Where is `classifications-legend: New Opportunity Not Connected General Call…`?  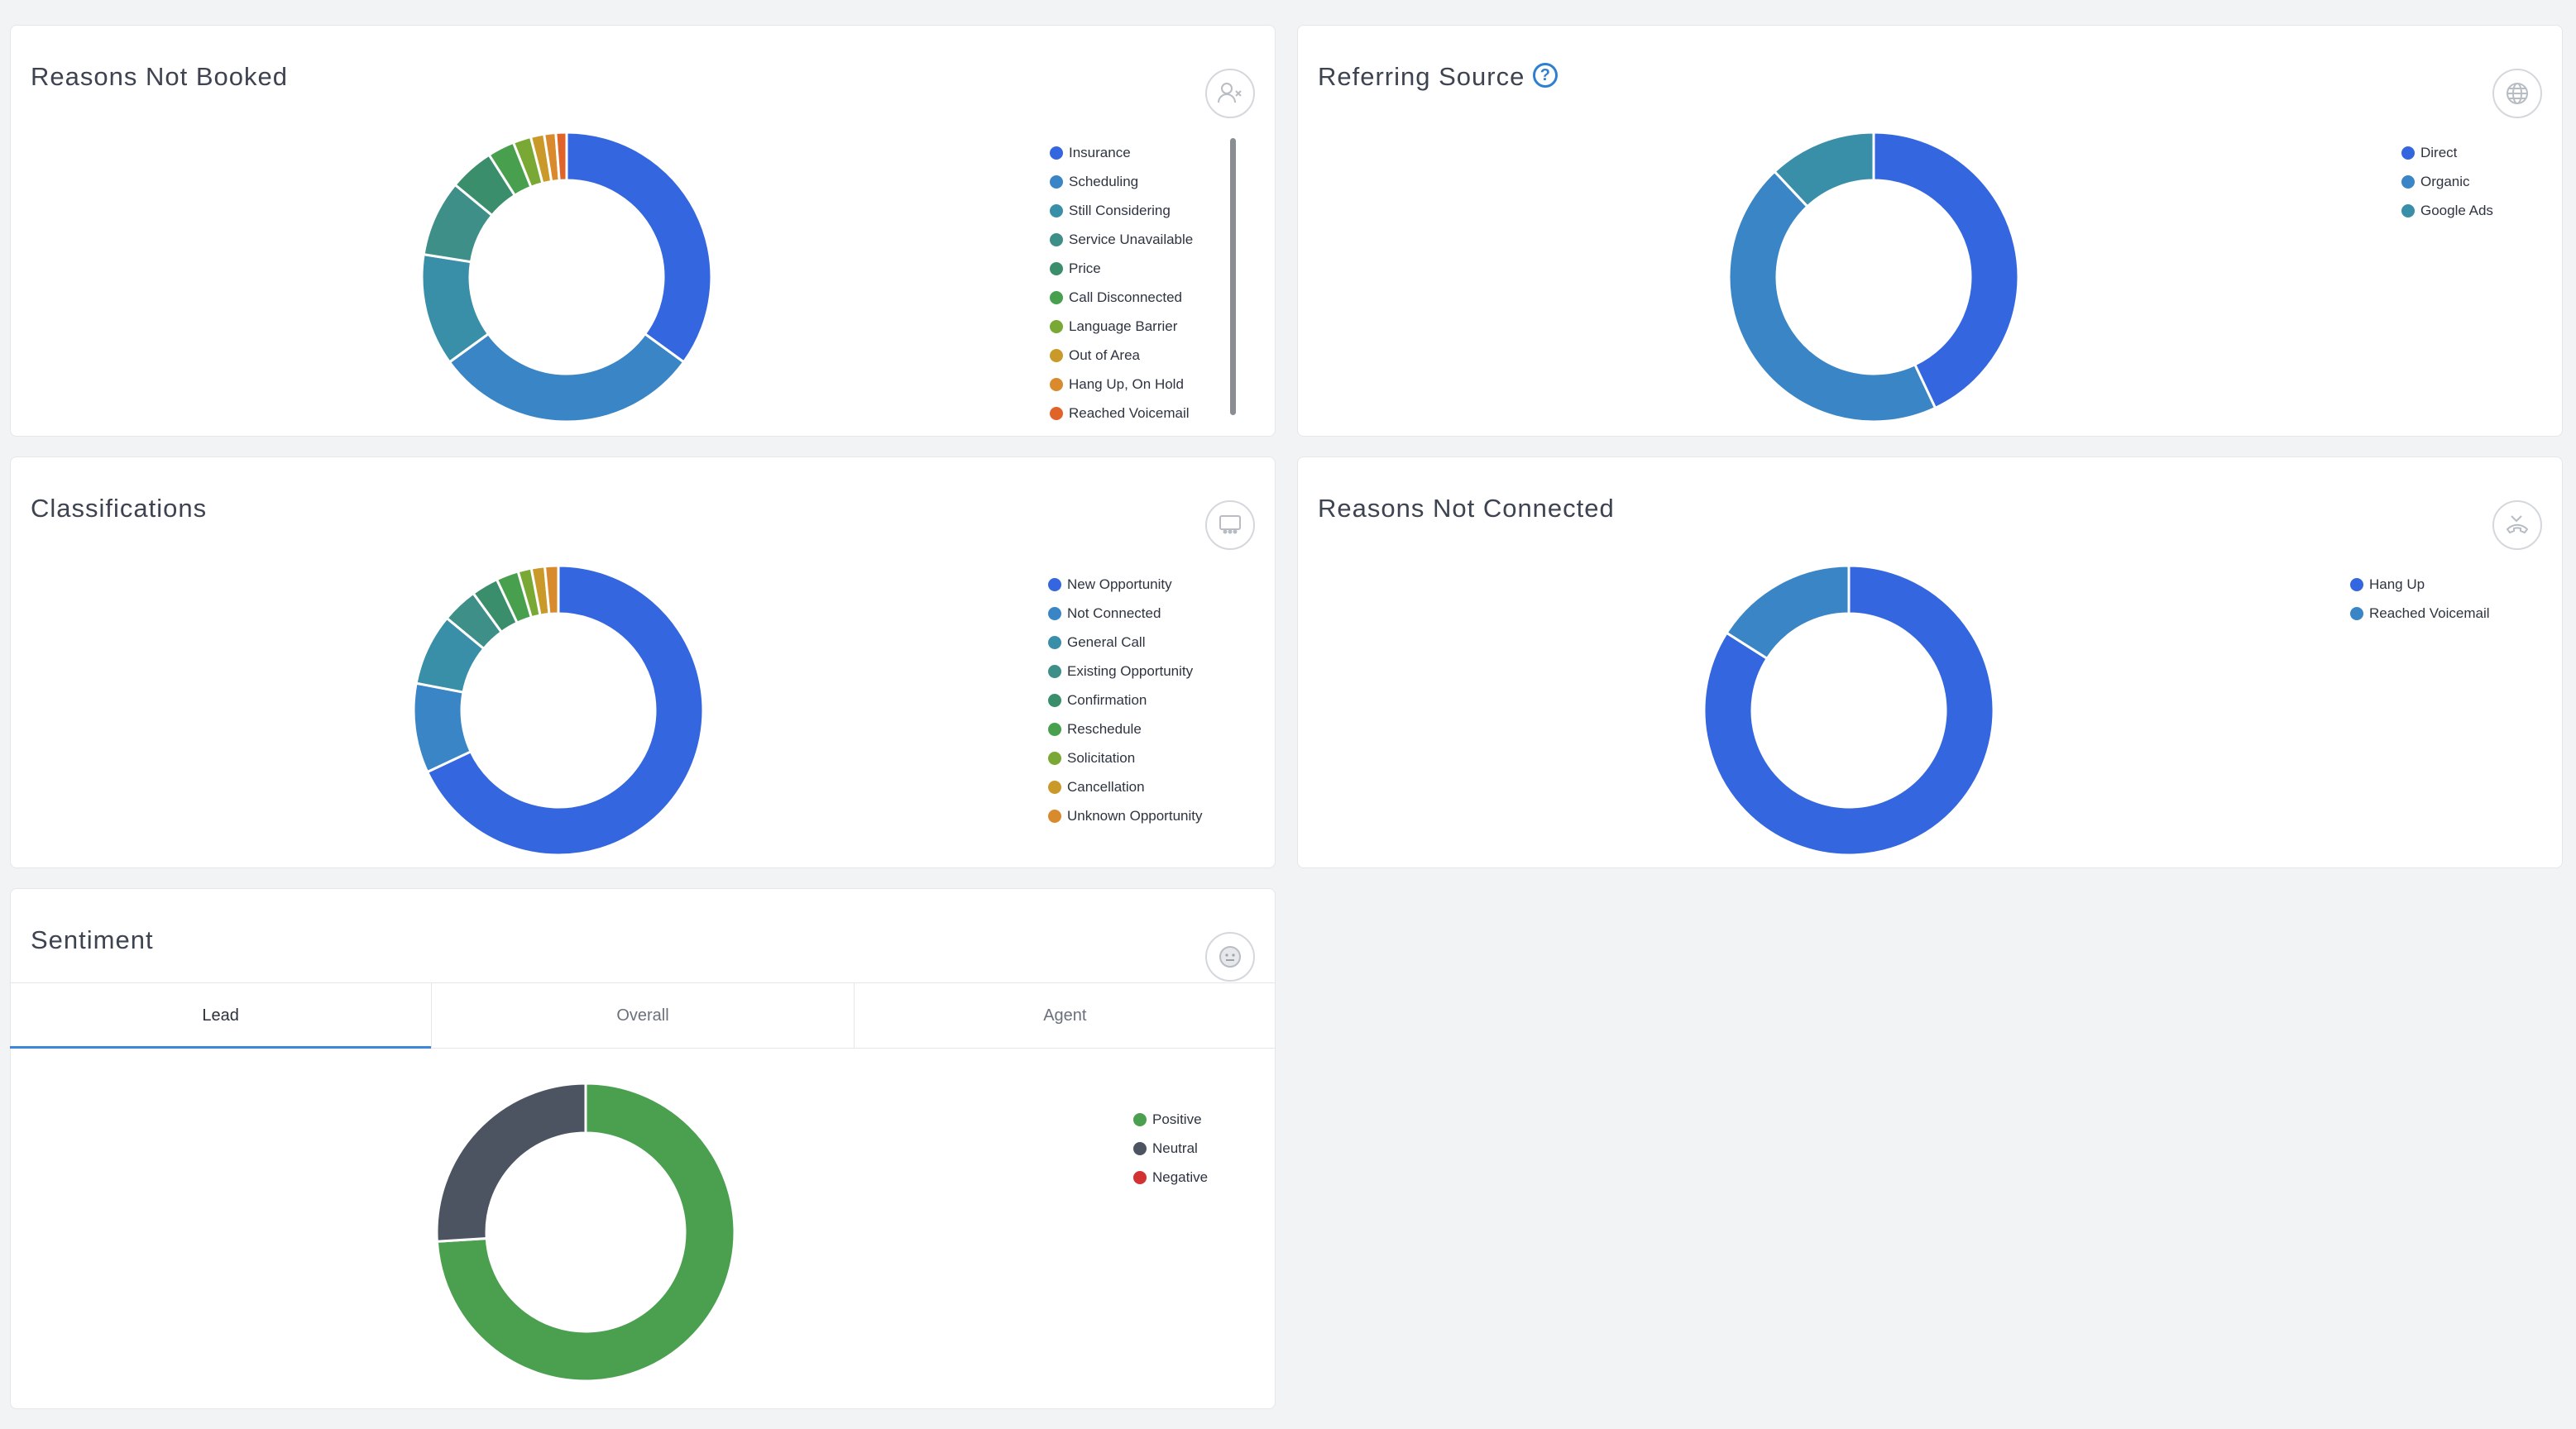
classifications-legend: New Opportunity Not Connected General Call… is located at coordinates (1125, 700).